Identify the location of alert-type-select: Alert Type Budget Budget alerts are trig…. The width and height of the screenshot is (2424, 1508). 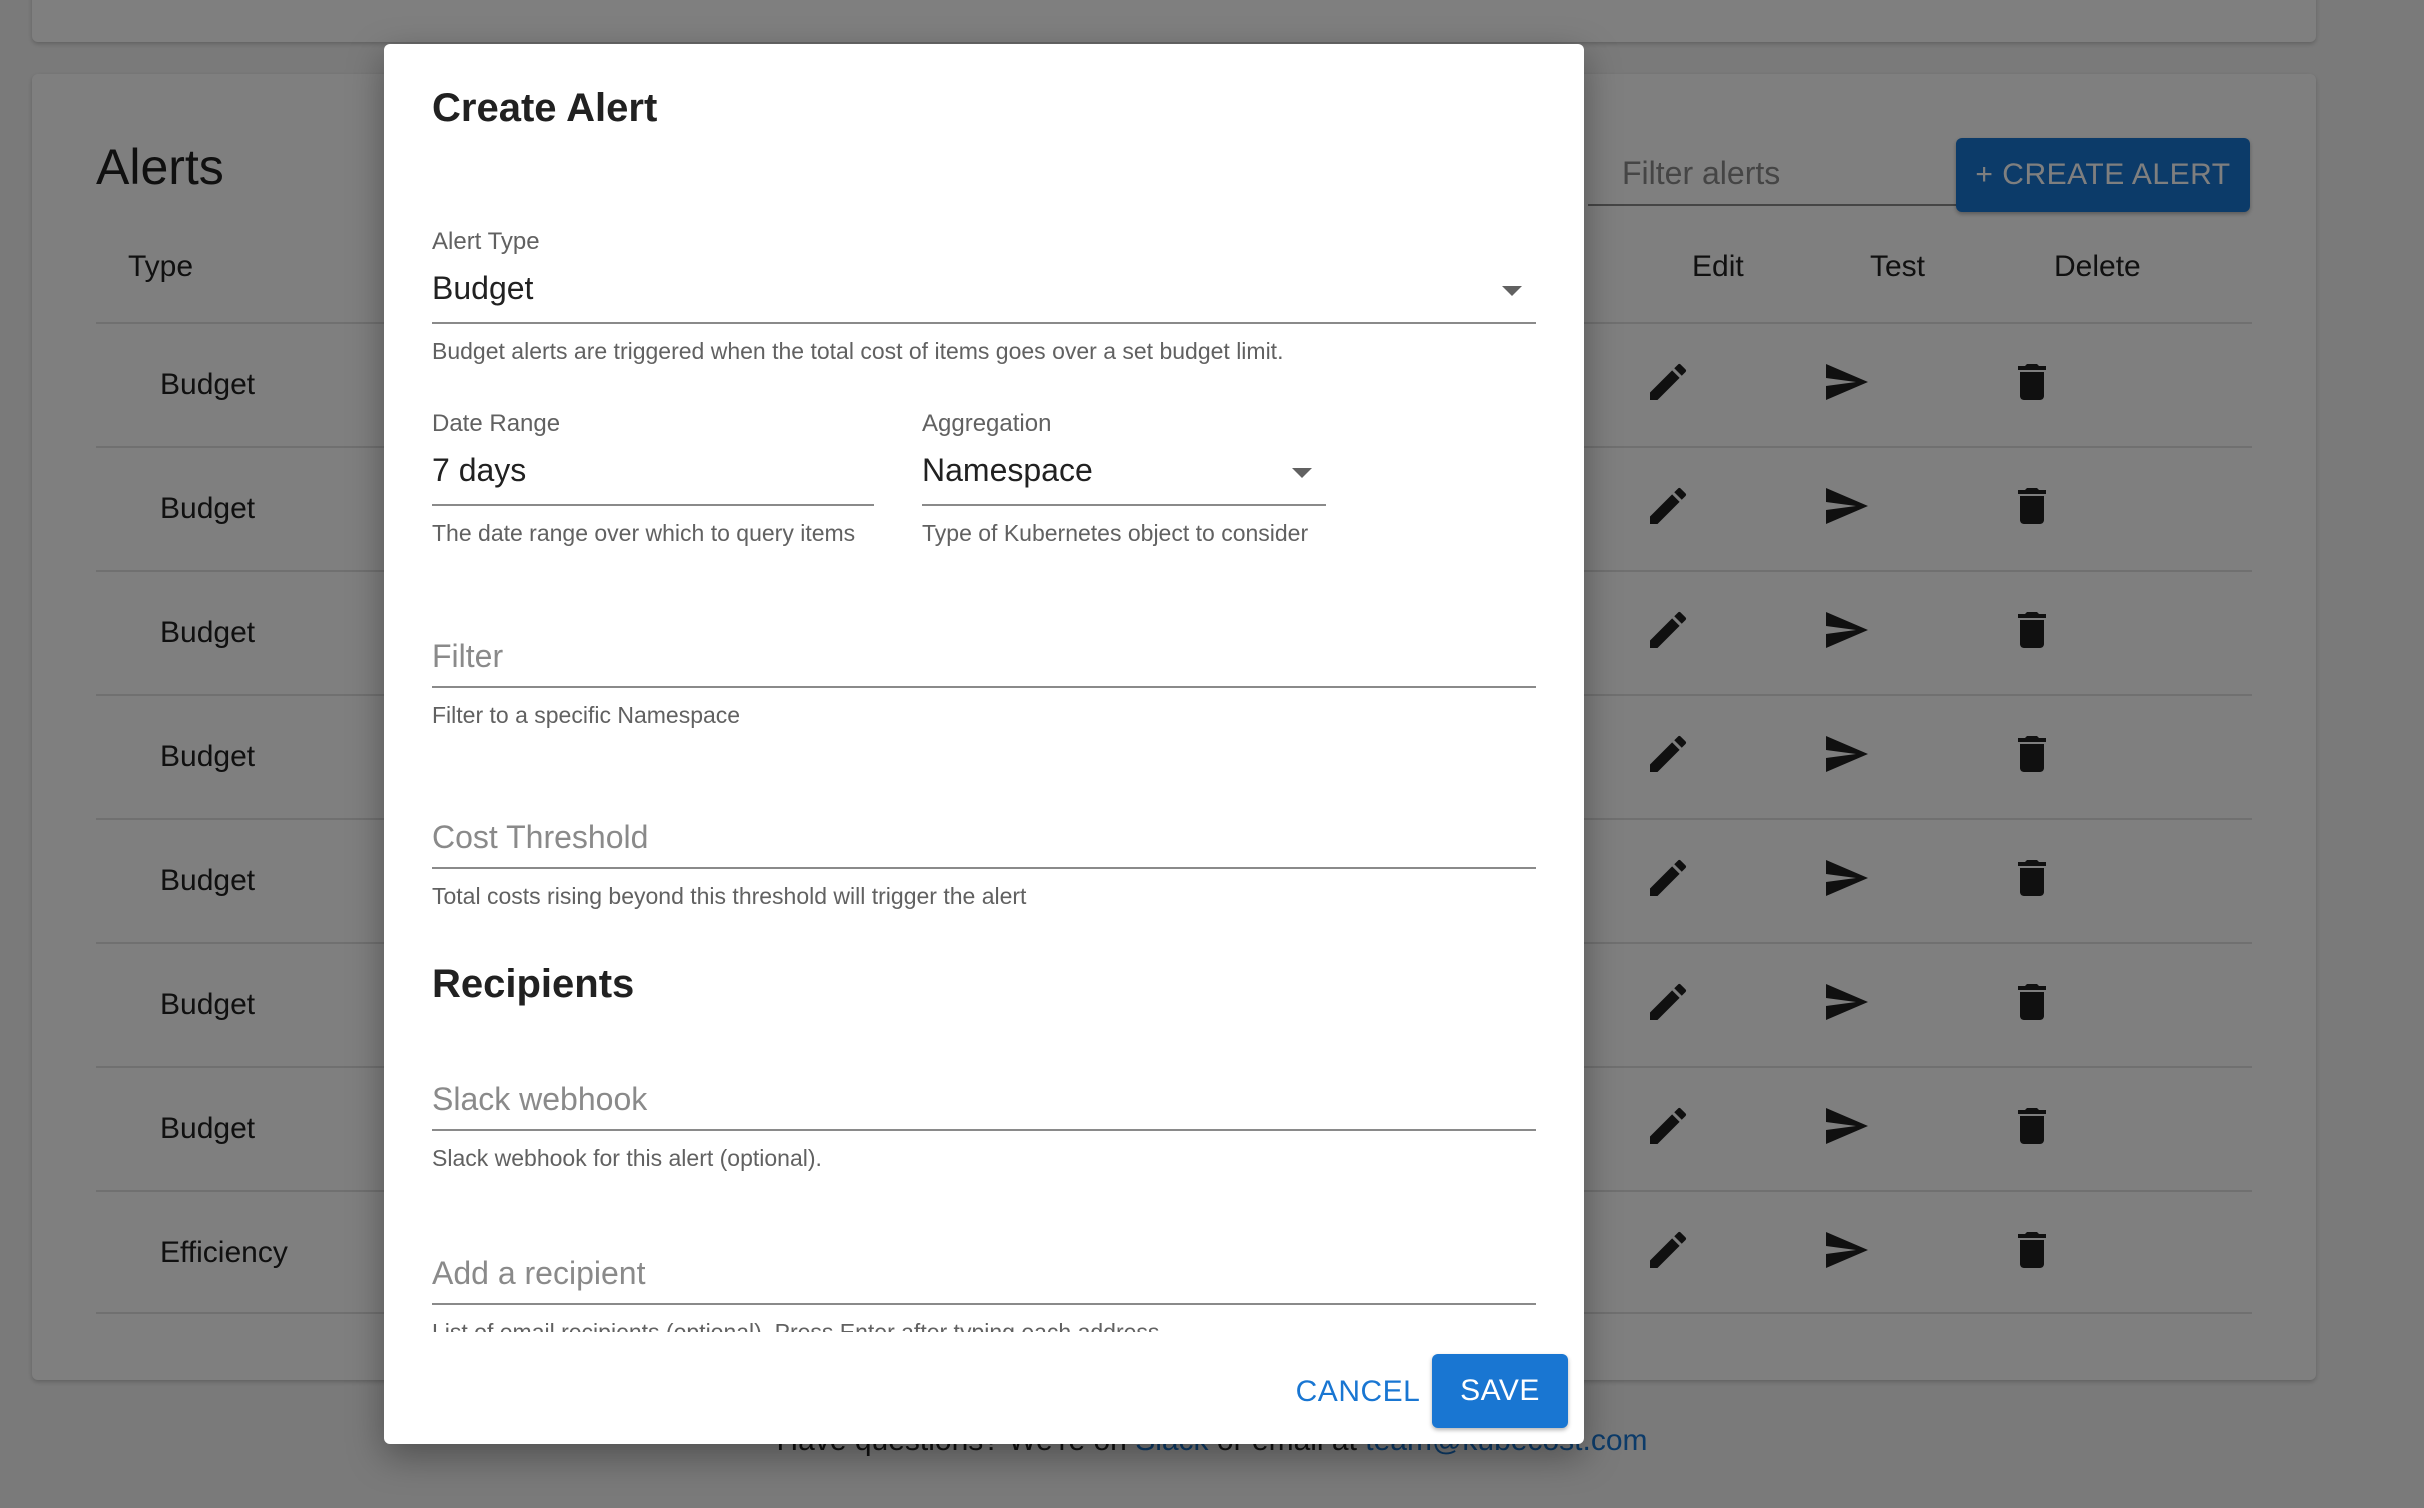
(984, 298).